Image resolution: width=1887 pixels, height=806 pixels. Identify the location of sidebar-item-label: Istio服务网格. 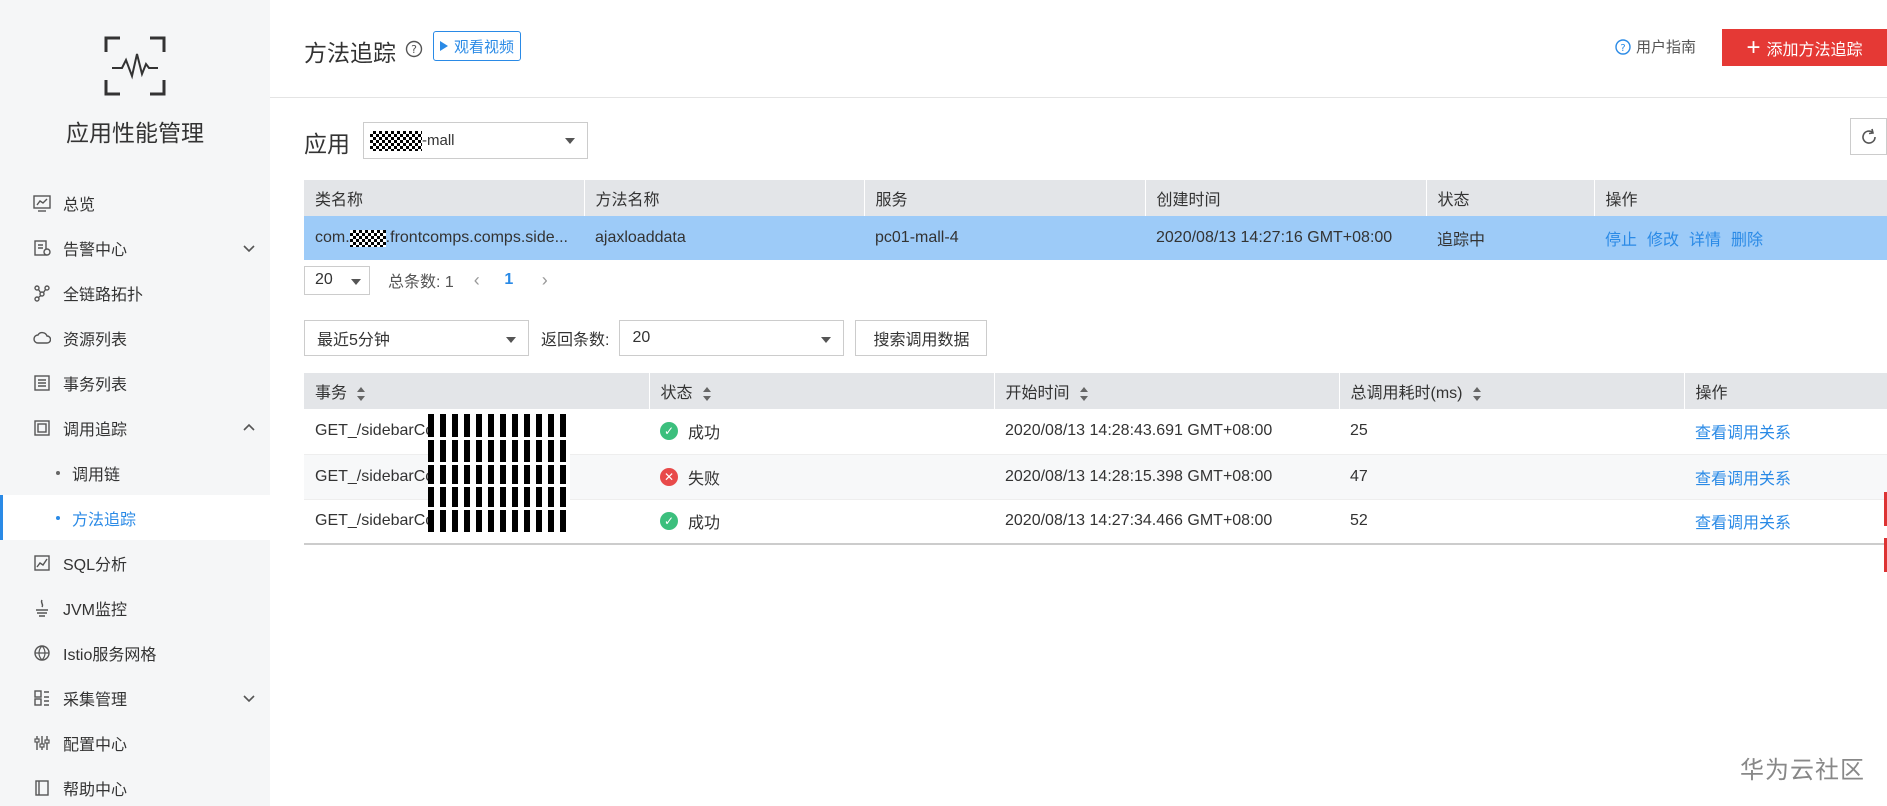
(110, 655).